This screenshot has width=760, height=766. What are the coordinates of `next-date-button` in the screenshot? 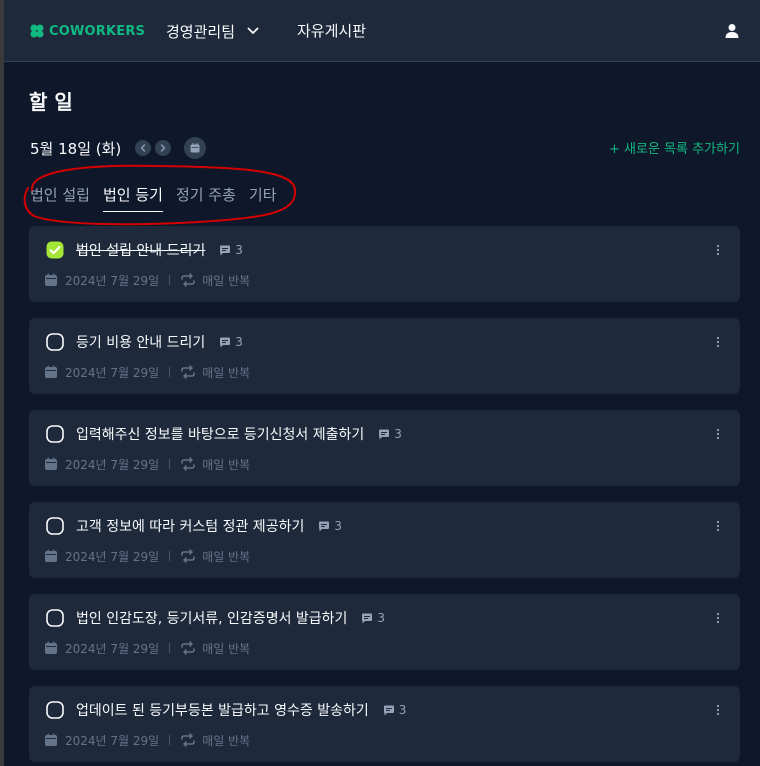 It's located at (163, 148).